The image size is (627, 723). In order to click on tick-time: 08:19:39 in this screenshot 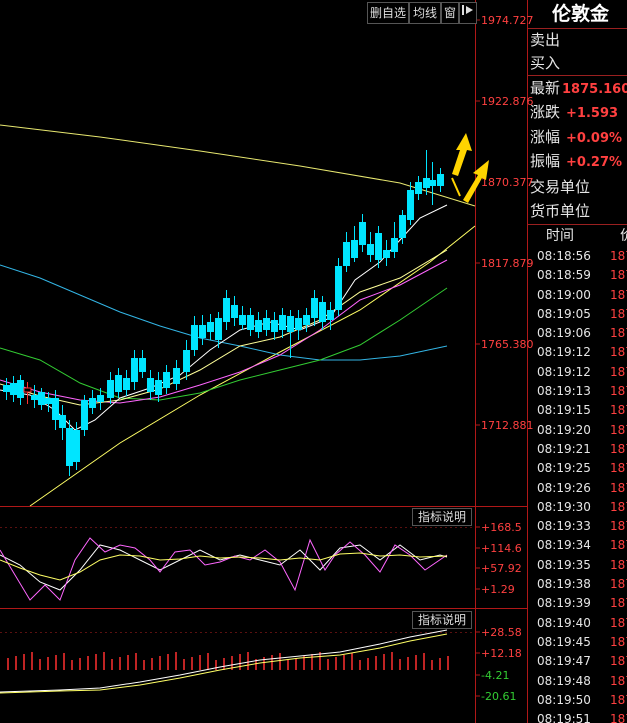, I will do `click(564, 603)`.